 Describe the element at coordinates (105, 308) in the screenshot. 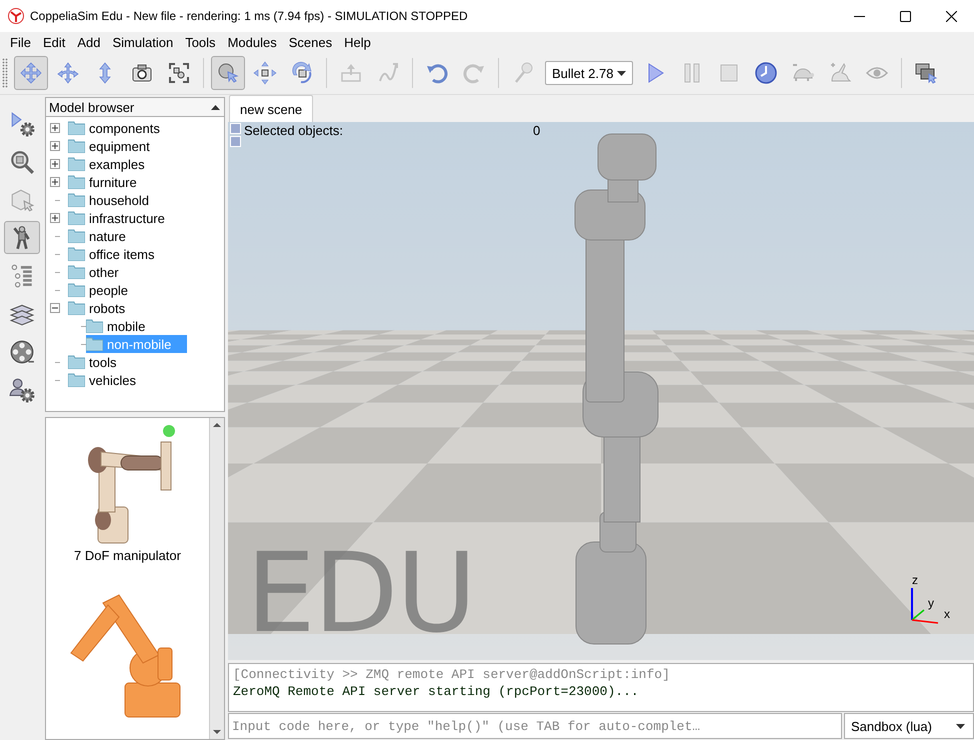

I see `tree-item: robots` at that location.